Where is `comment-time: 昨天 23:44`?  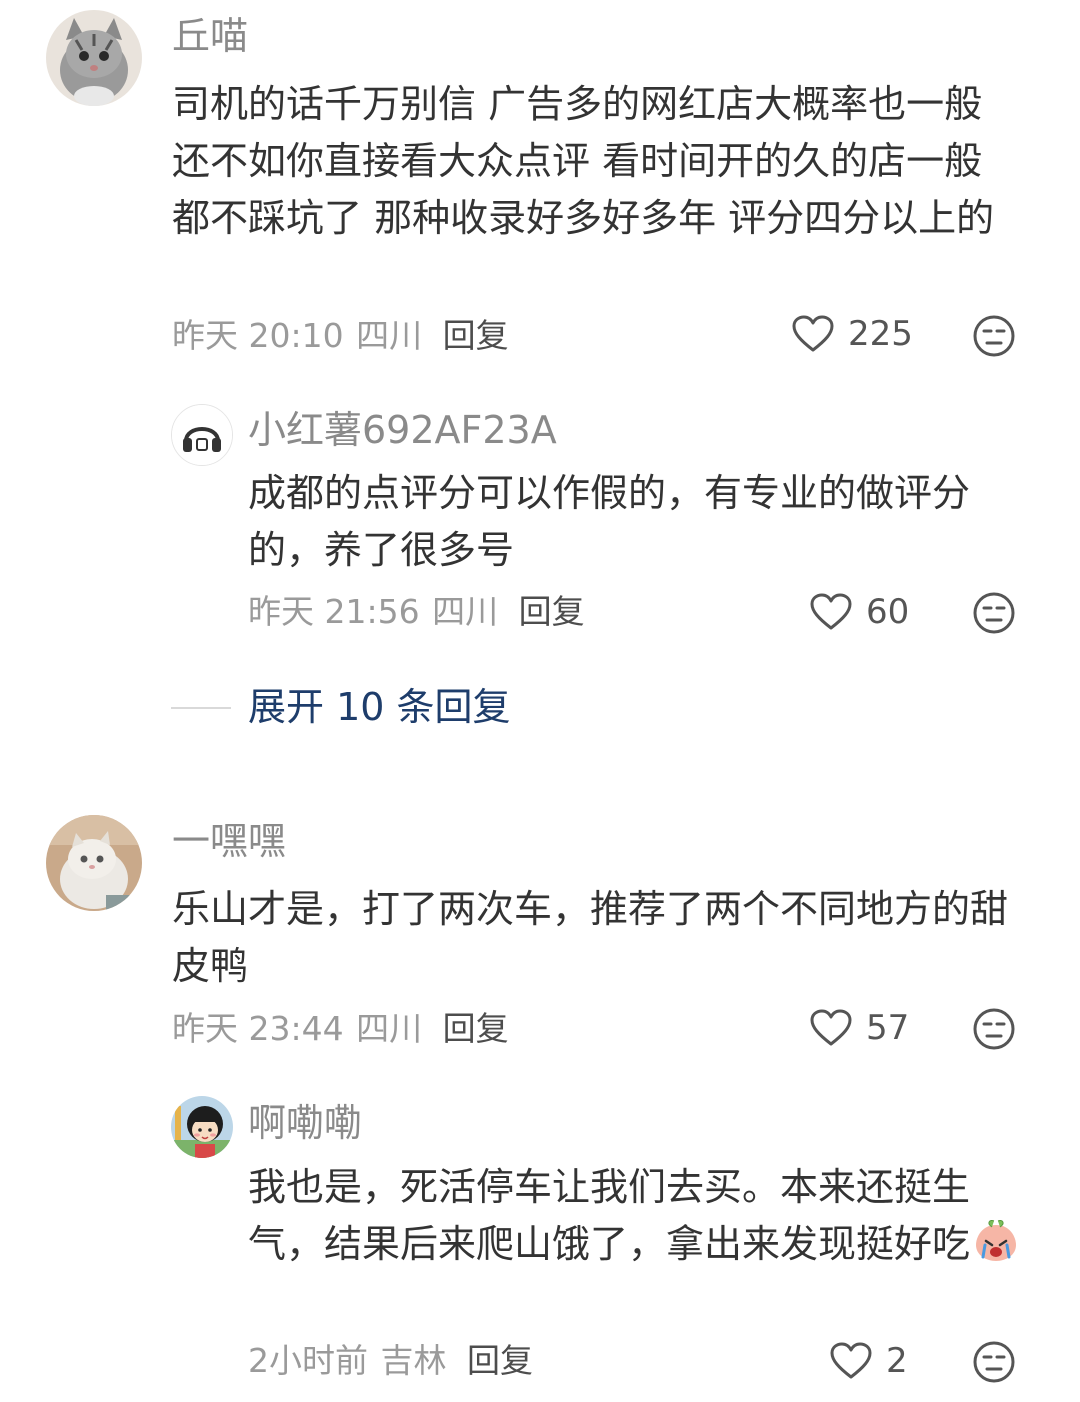 comment-time: 昨天 23:44 is located at coordinates (258, 1028).